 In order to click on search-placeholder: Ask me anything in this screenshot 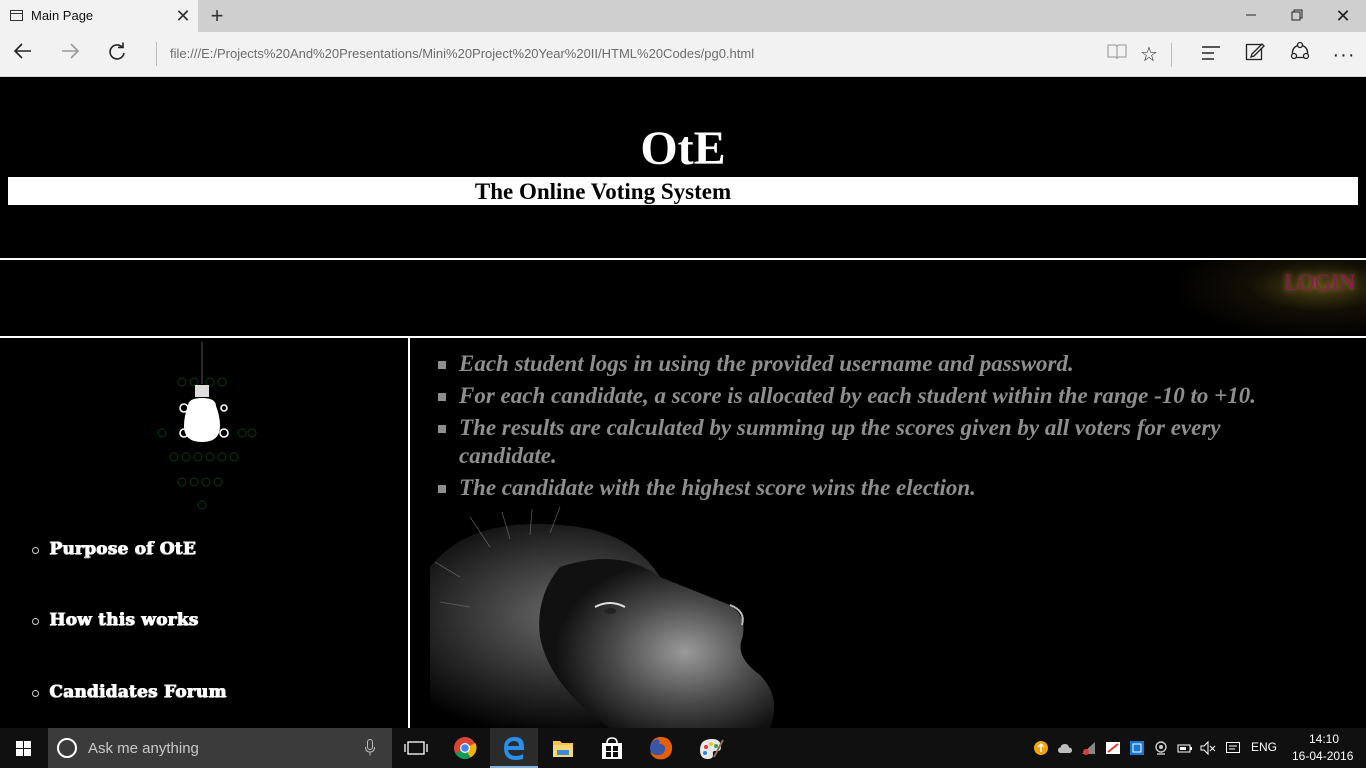, I will do `click(143, 748)`.